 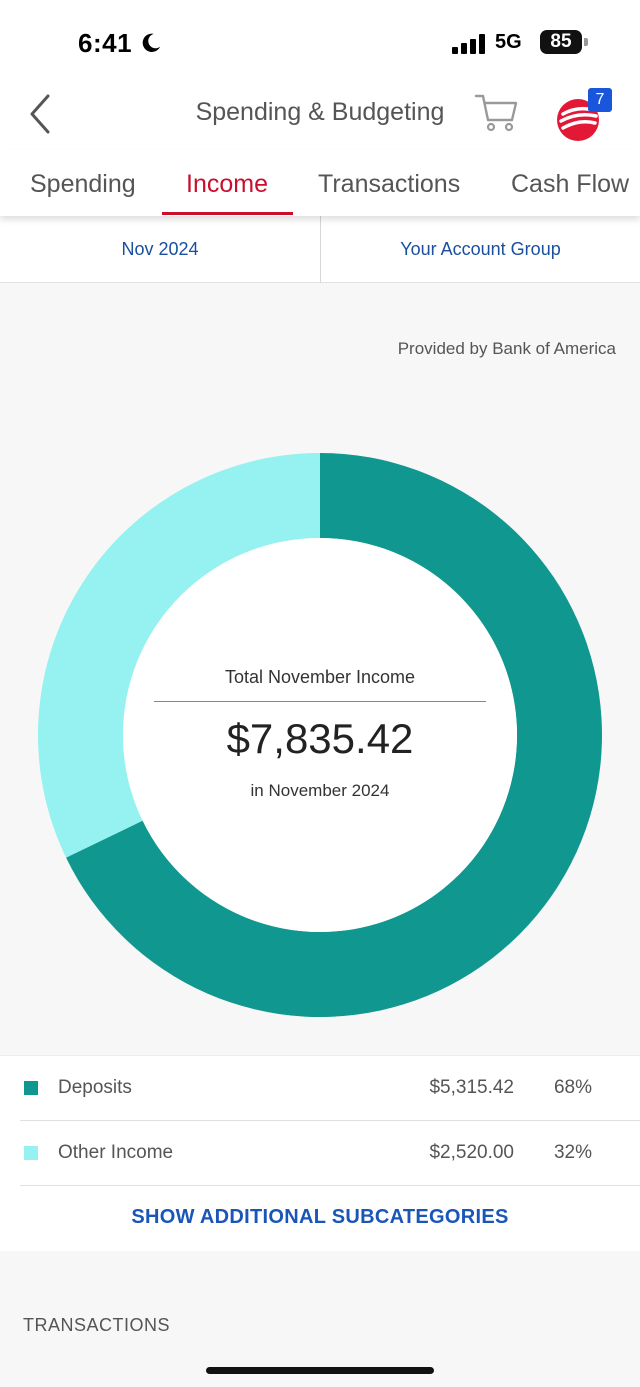 What do you see at coordinates (83, 184) in the screenshot?
I see `tab-spending: Spending` at bounding box center [83, 184].